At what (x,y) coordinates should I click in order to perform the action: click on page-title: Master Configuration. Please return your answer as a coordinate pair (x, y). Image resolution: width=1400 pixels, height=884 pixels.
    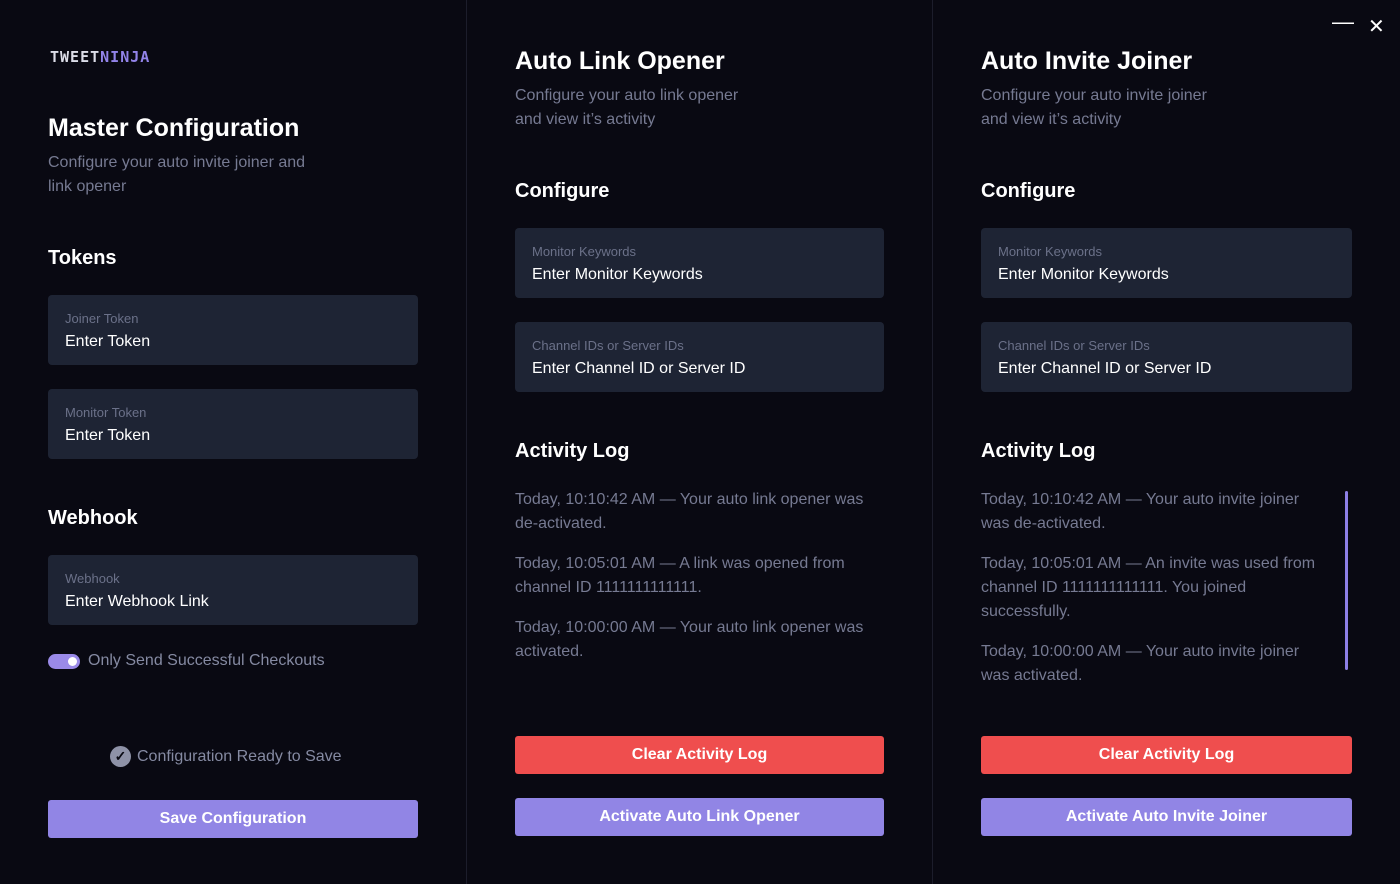
    Looking at the image, I should click on (174, 128).